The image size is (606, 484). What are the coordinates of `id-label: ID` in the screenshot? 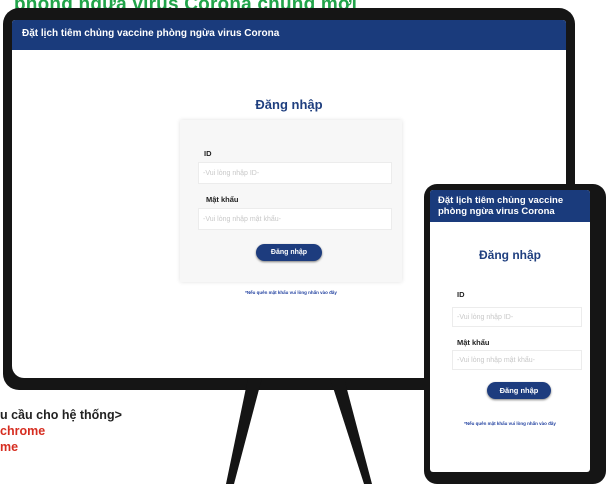 It's located at (208, 153).